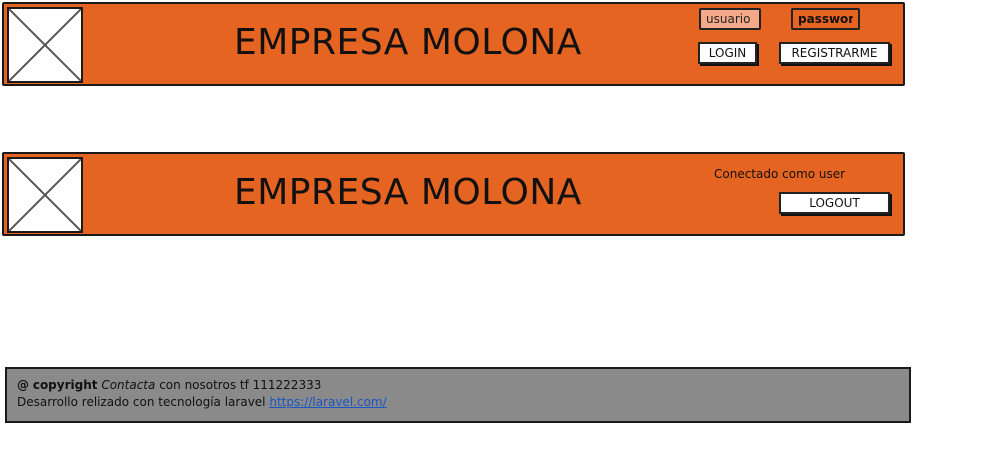 The height and width of the screenshot is (456, 989). Describe the element at coordinates (23, 385) in the screenshot. I see `at-symbol: @` at that location.